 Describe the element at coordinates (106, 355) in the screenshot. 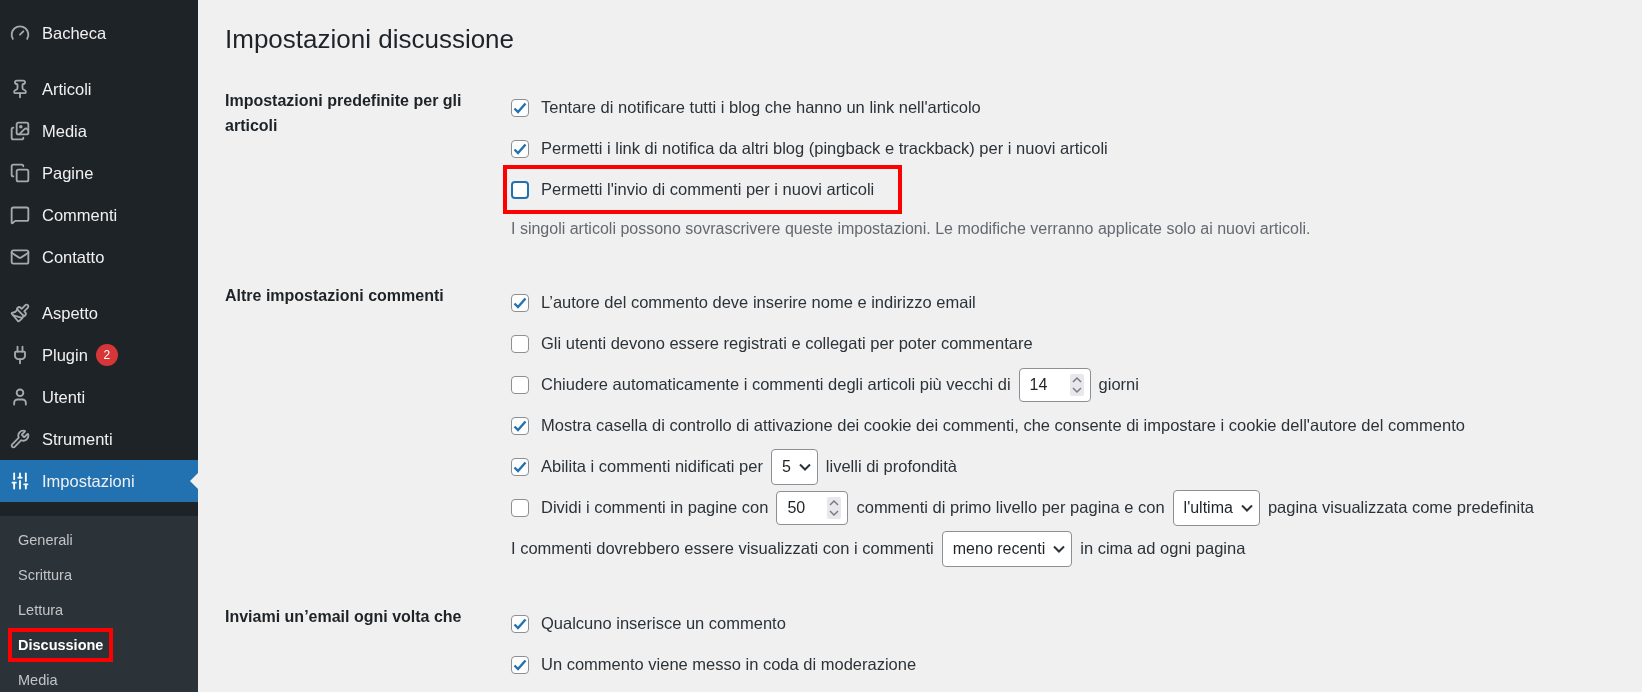

I see `count-badge: 2` at that location.